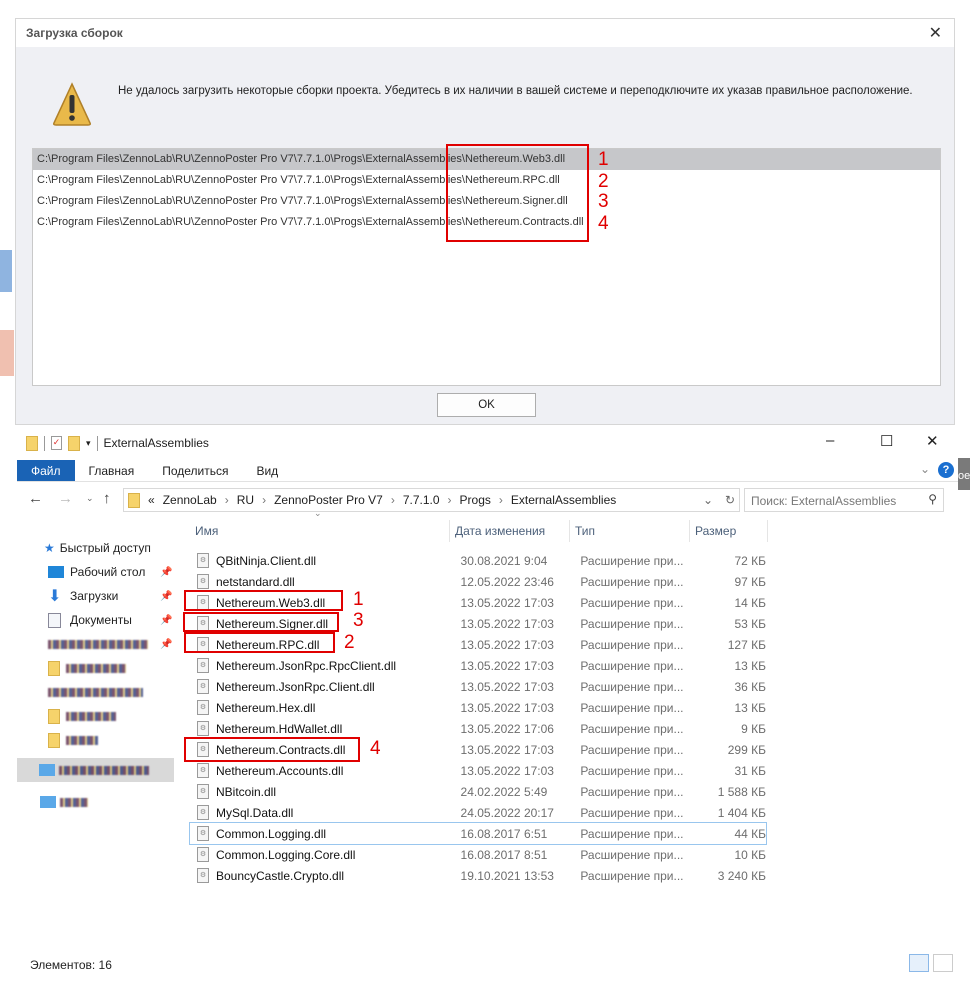  Describe the element at coordinates (750, 707) in the screenshot. I see `file-size: 13 КБ` at that location.